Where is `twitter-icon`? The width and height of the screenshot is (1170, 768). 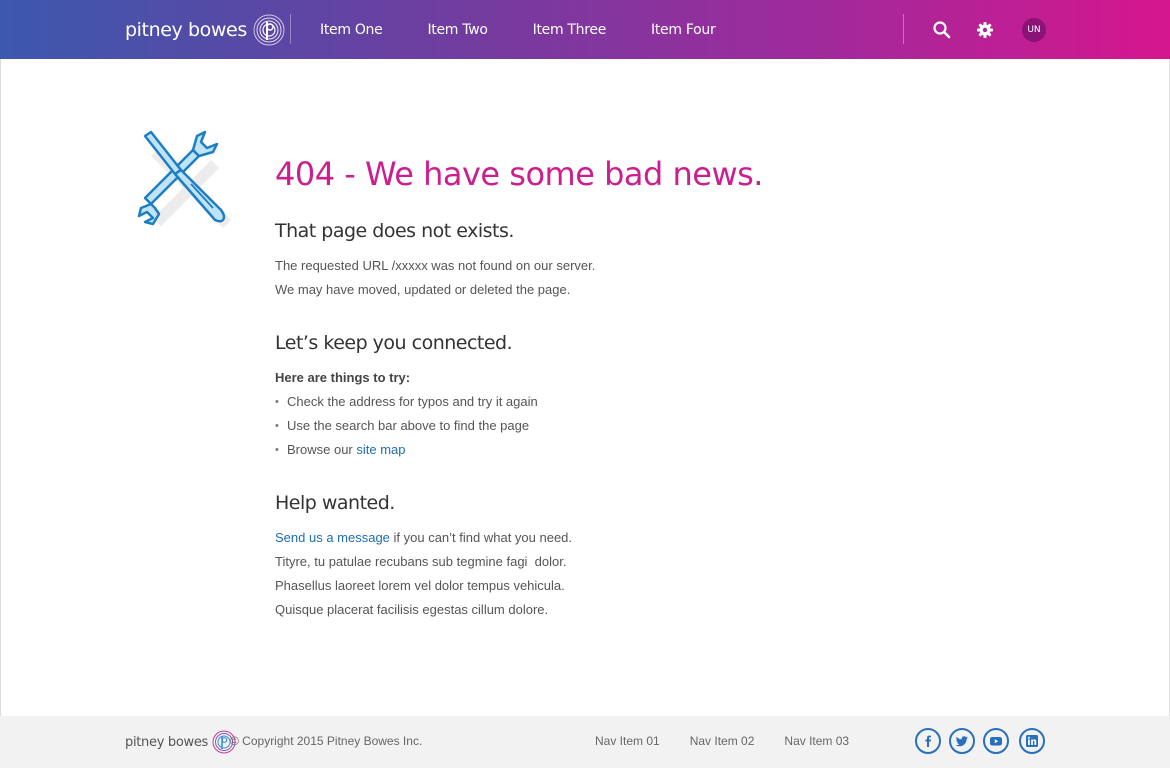
twitter-icon is located at coordinates (962, 741).